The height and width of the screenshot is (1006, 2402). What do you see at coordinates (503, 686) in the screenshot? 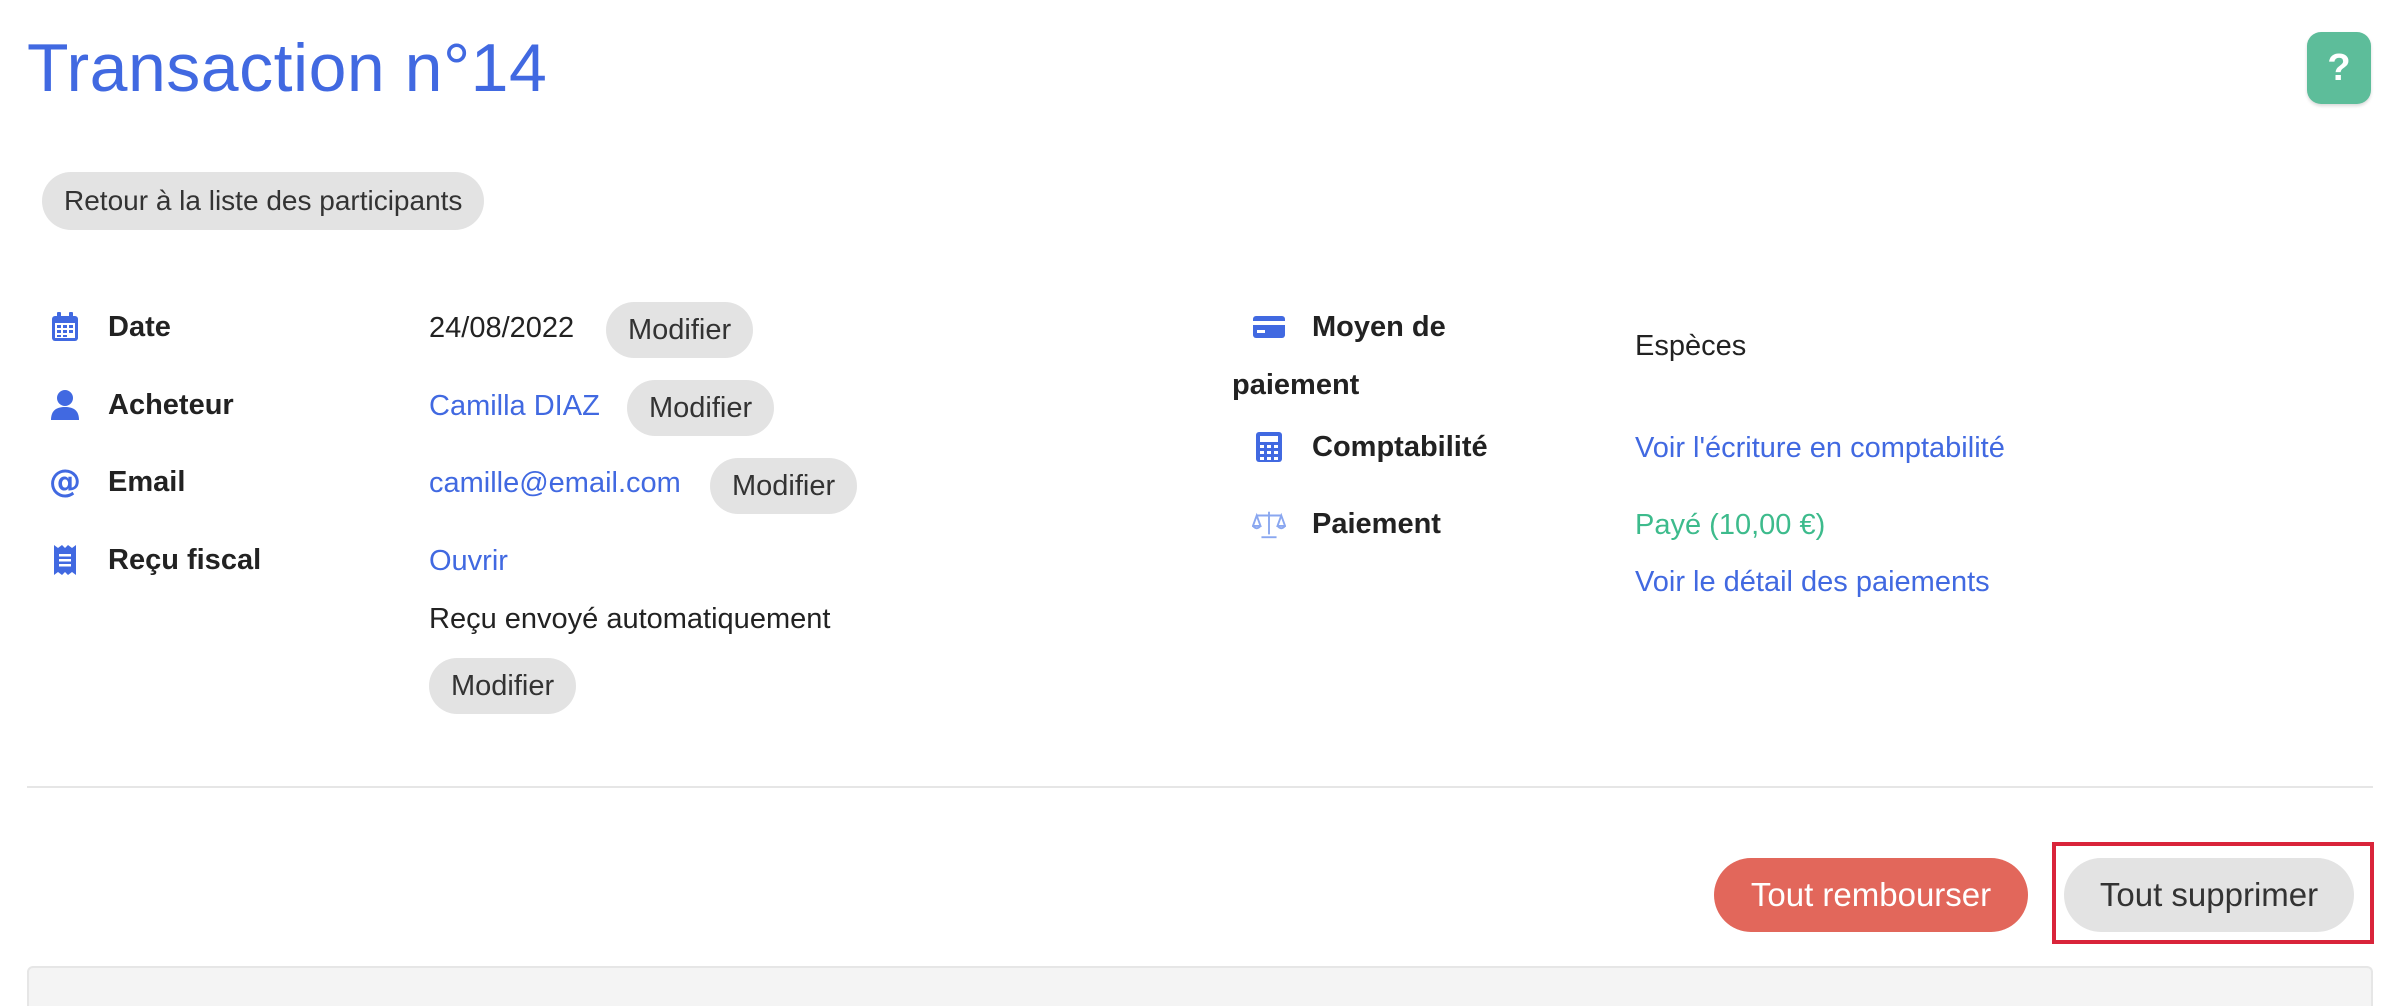
I see `modify-receipt-button: Modifier` at bounding box center [503, 686].